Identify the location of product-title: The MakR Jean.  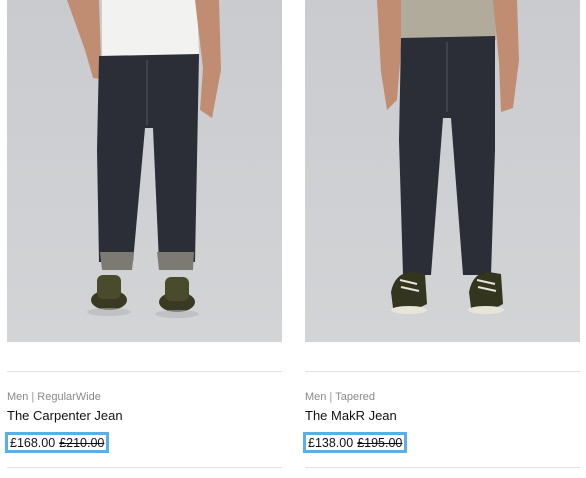
(351, 415).